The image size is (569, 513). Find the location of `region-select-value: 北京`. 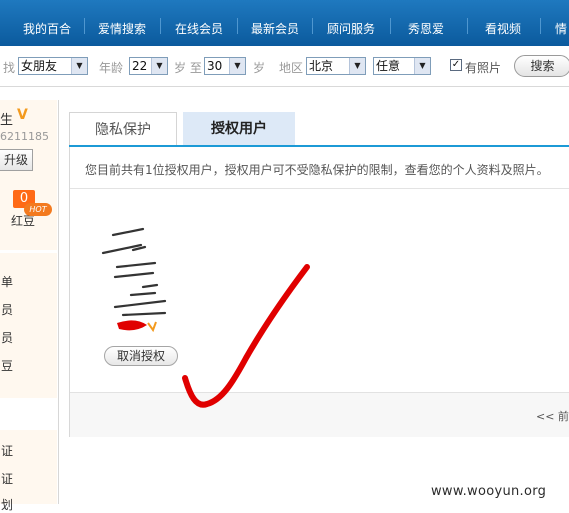

region-select-value: 北京 is located at coordinates (321, 66).